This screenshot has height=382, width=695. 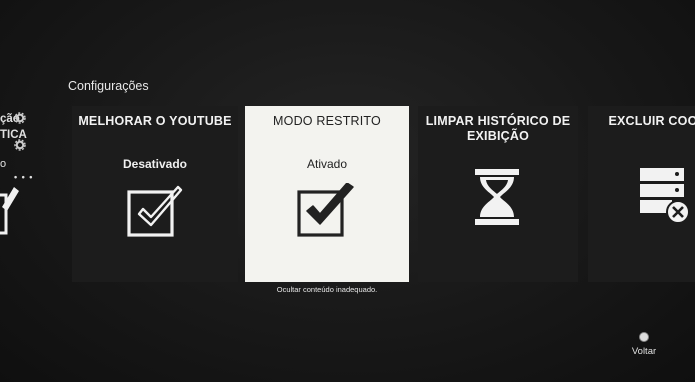 What do you see at coordinates (9, 211) in the screenshot?
I see `edit-pencil-icon` at bounding box center [9, 211].